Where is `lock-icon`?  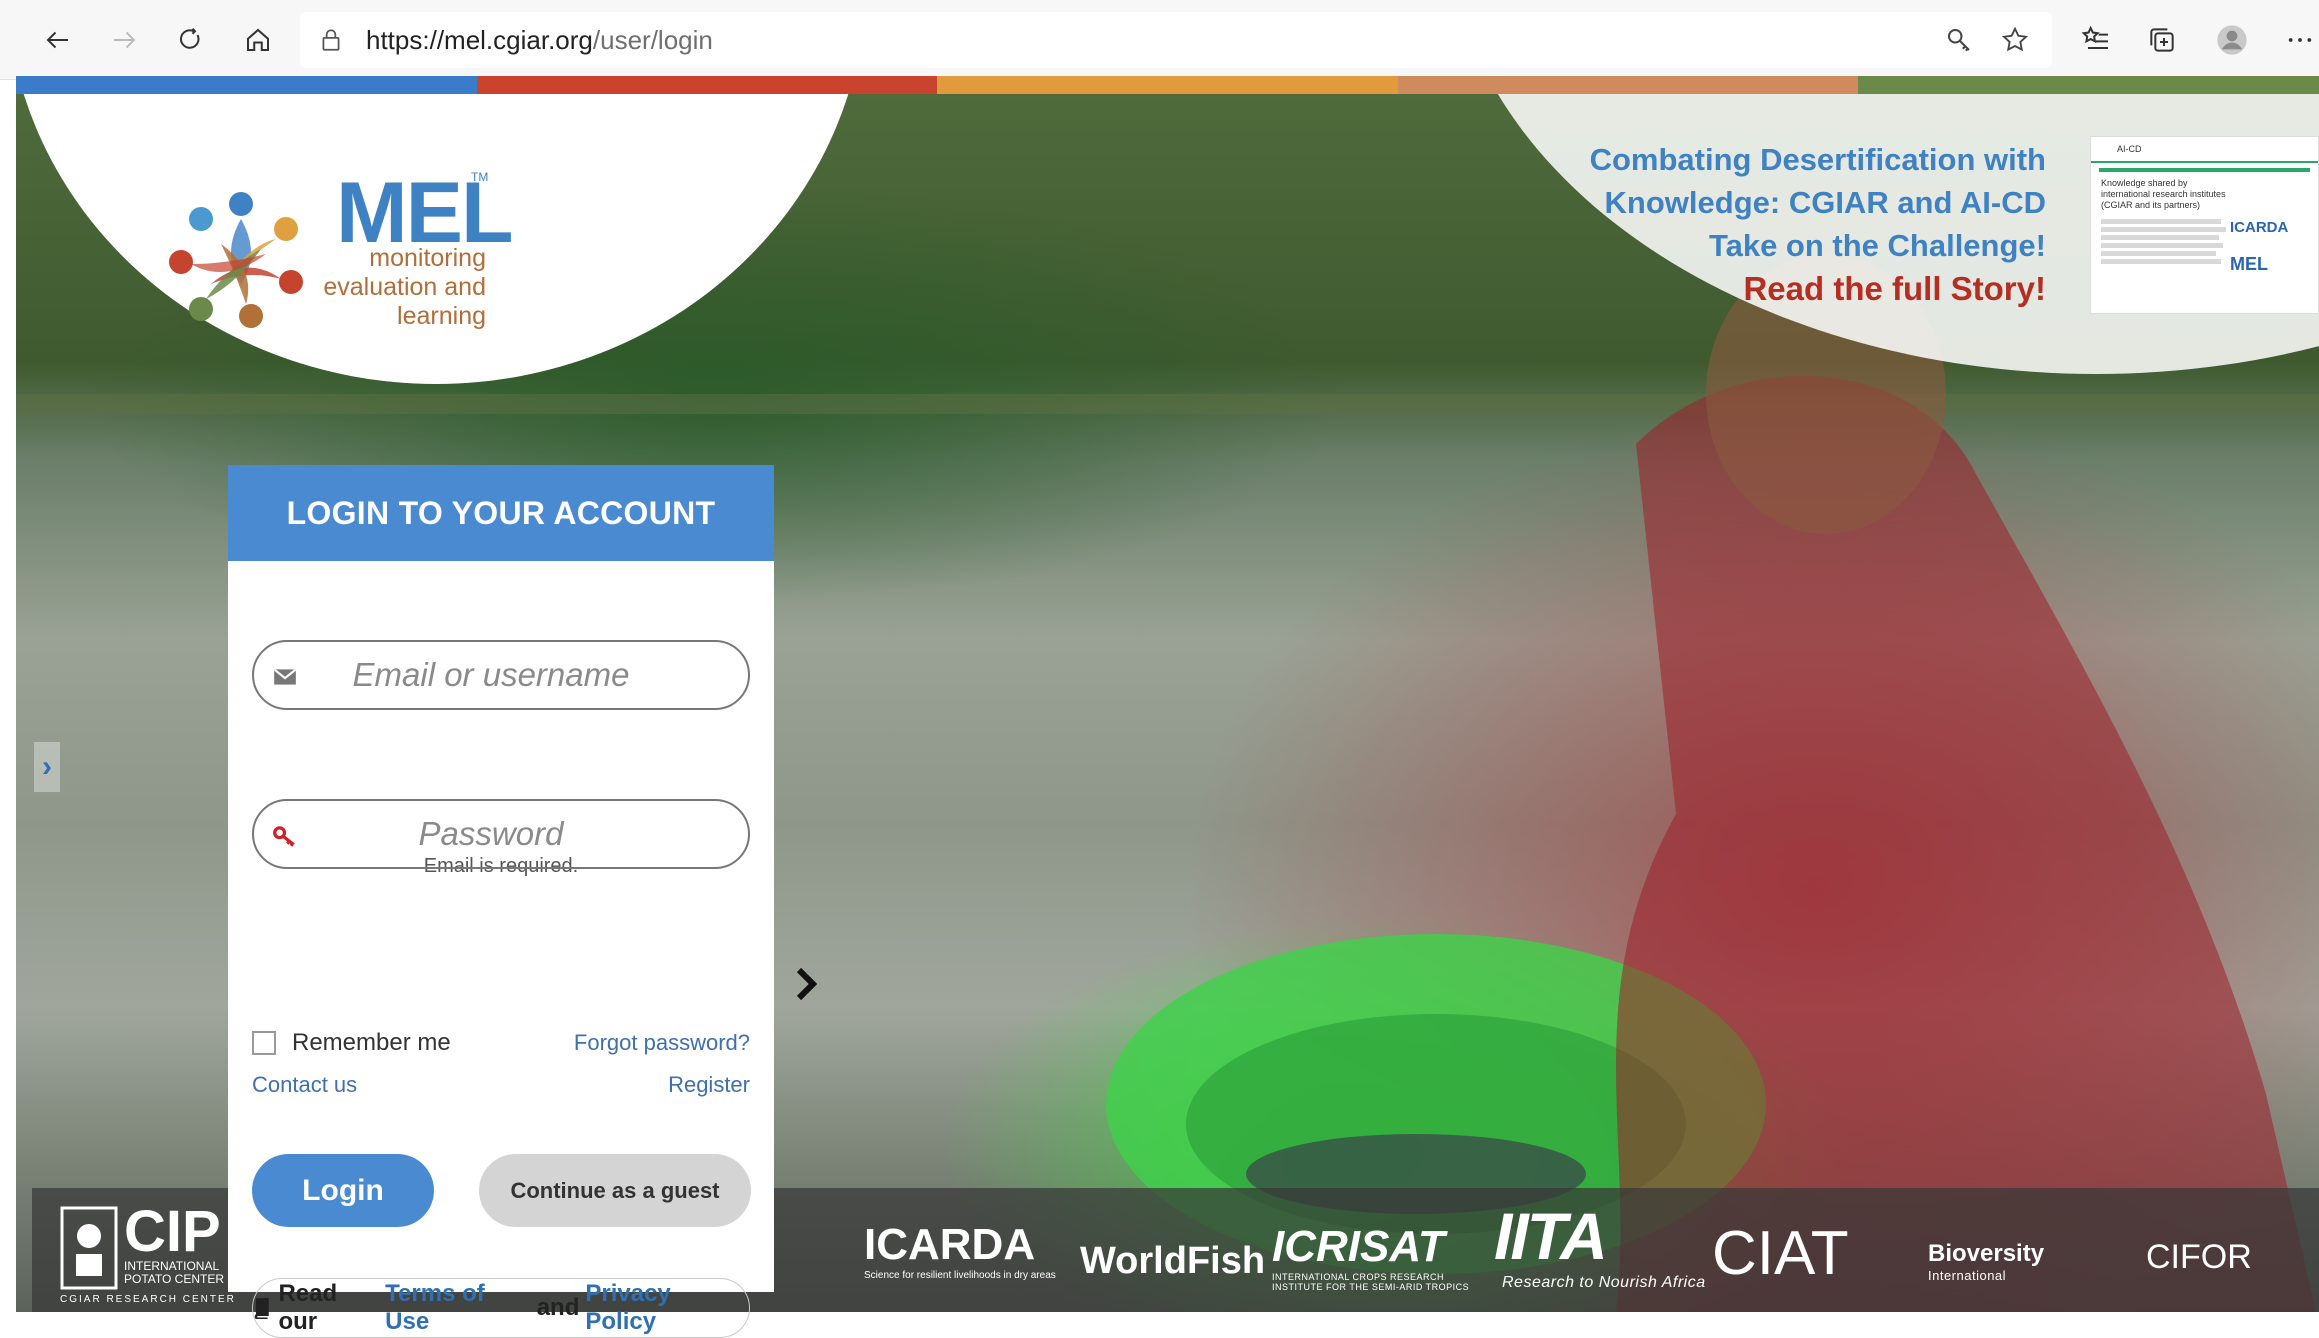 lock-icon is located at coordinates (331, 40).